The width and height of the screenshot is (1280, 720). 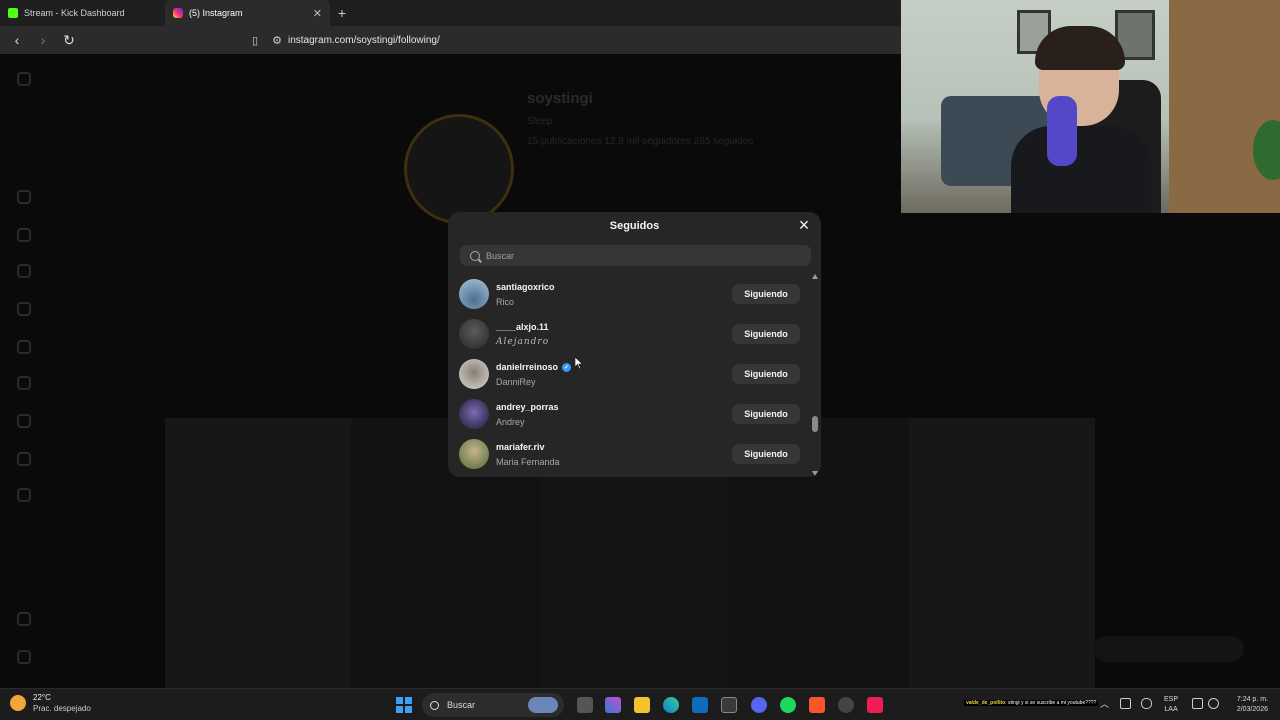 I want to click on list-item: andrey_porras Andrey Siguiendo, so click(x=631, y=414).